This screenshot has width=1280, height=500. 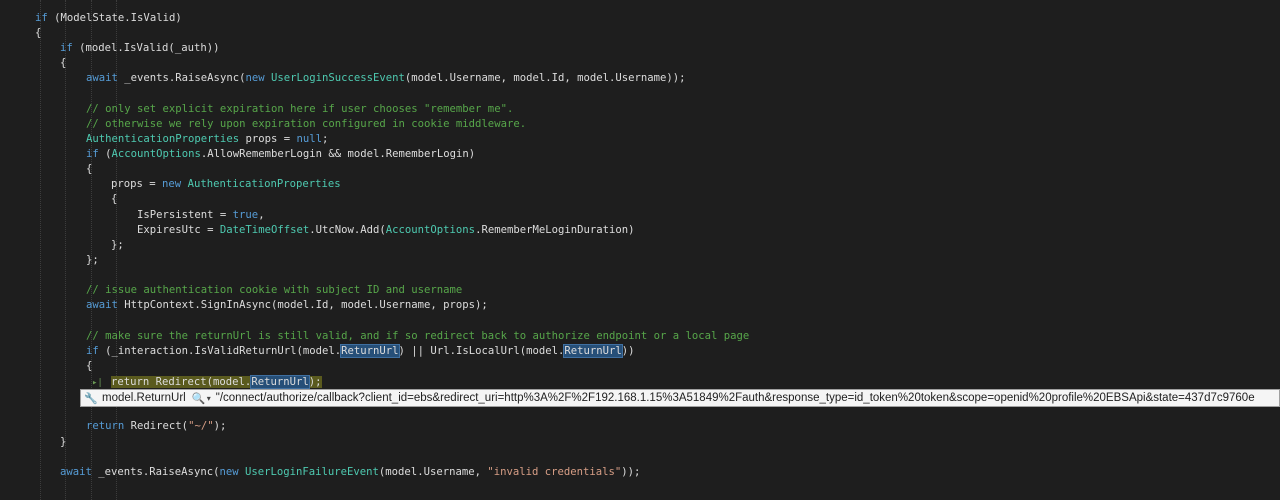 What do you see at coordinates (140, 48) in the screenshot?
I see `code-line-3: if (model.IsValid(_auth))` at bounding box center [140, 48].